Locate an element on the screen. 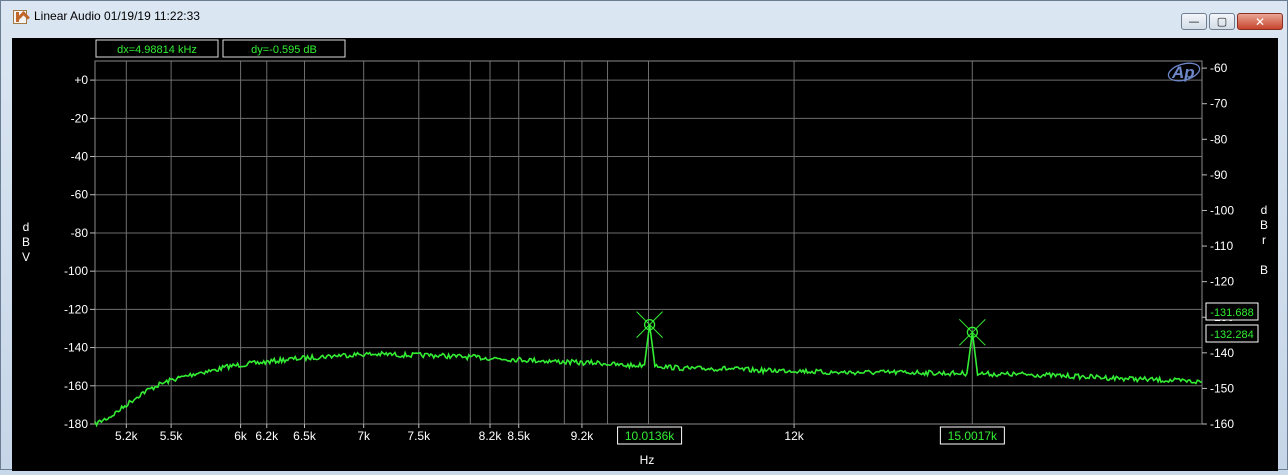 This screenshot has height=475, width=1288. right-tick-label: -100 is located at coordinates (1222, 210).